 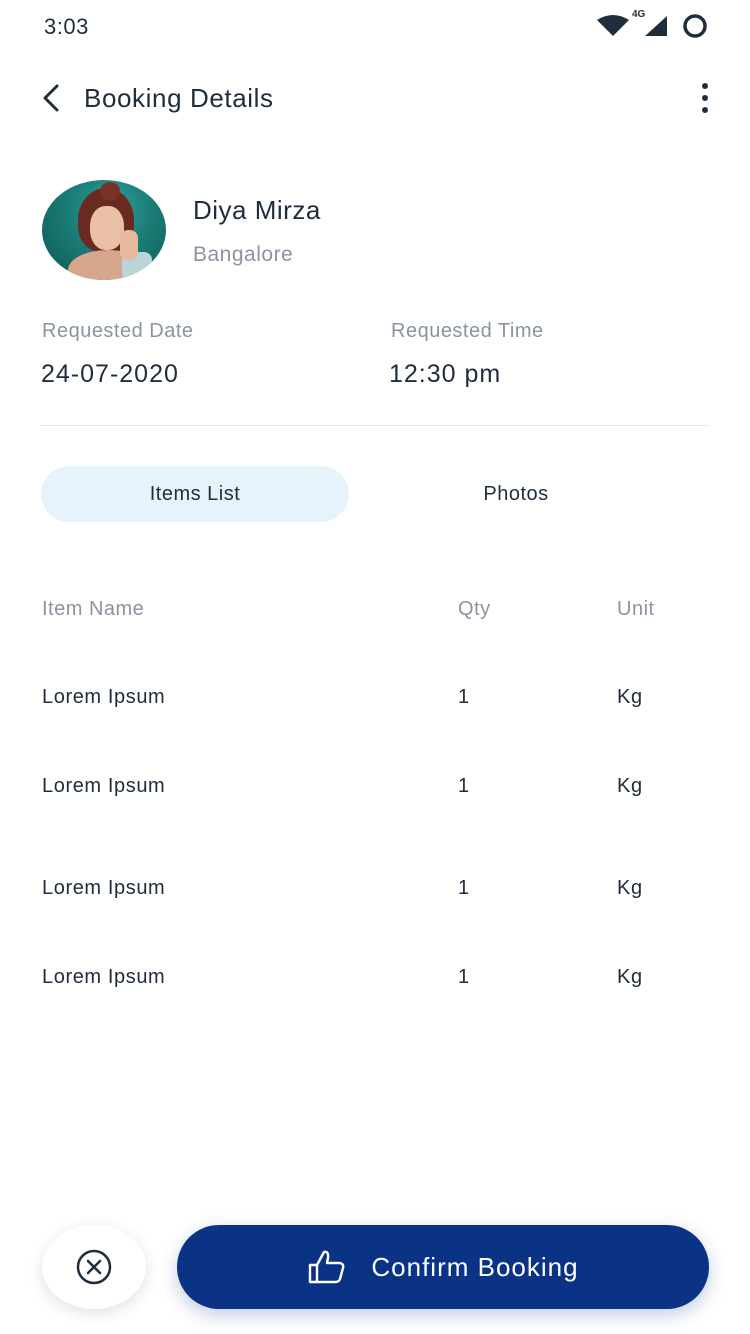 What do you see at coordinates (705, 98) in the screenshot?
I see `more-options-button` at bounding box center [705, 98].